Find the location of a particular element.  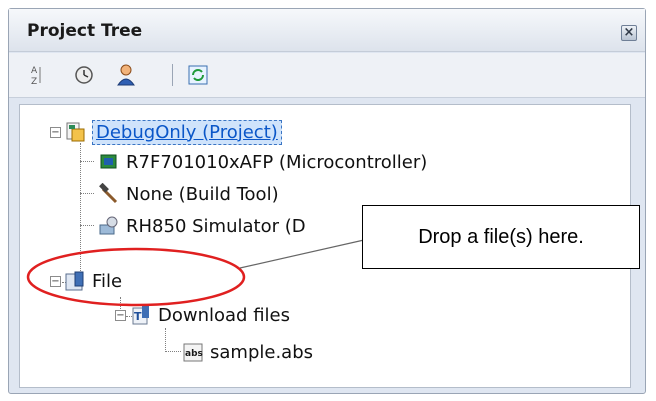

drop-hint-text: Drop a file(s) here. is located at coordinates (501, 236).